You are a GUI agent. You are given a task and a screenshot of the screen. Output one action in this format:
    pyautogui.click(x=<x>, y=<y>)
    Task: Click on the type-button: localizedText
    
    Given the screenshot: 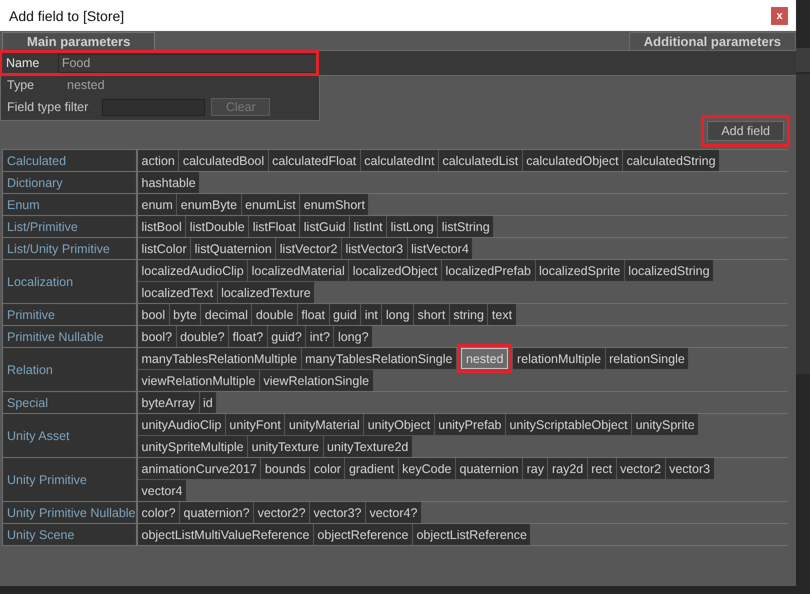 What is the action you would take?
    pyautogui.click(x=177, y=292)
    